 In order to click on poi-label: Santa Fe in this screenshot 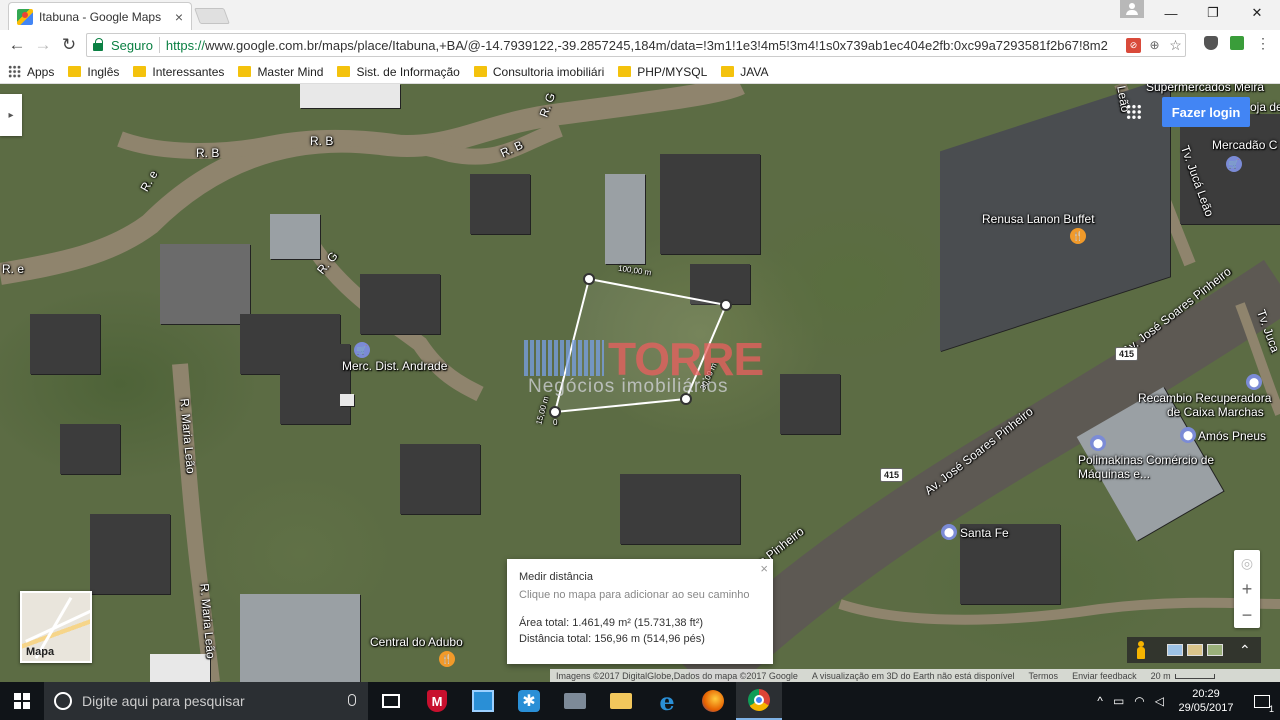, I will do `click(984, 533)`.